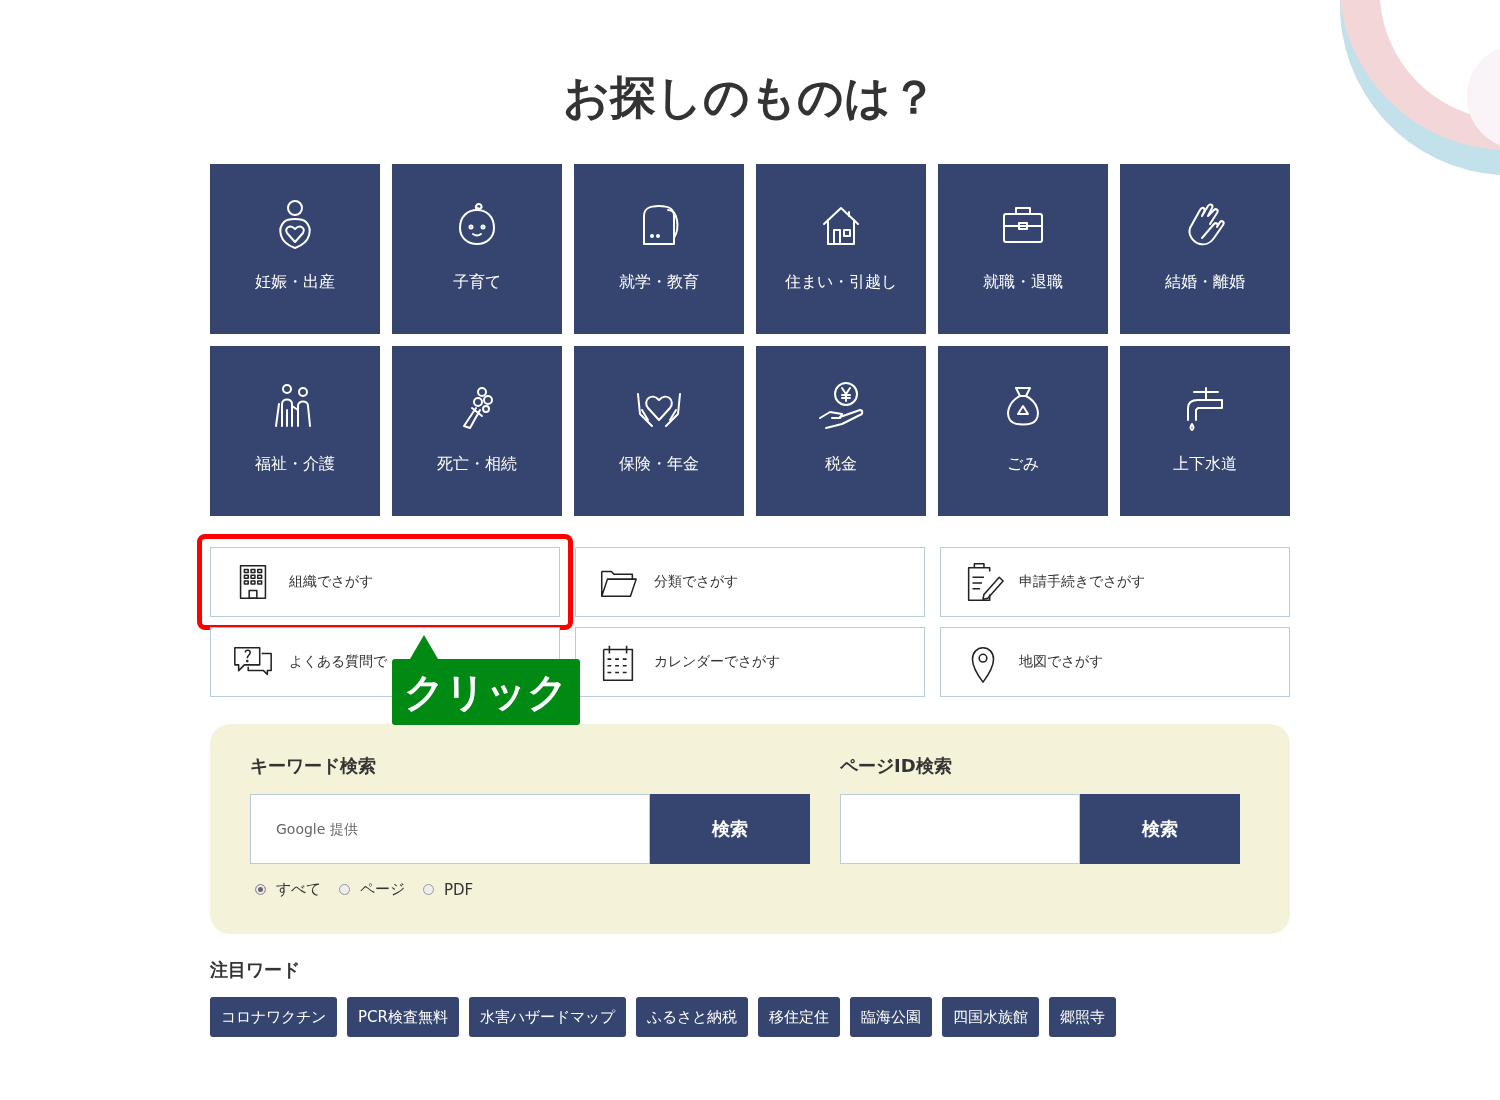 The image size is (1500, 1100). What do you see at coordinates (1023, 249) in the screenshot?
I see `category-tile: 就職・退職` at bounding box center [1023, 249].